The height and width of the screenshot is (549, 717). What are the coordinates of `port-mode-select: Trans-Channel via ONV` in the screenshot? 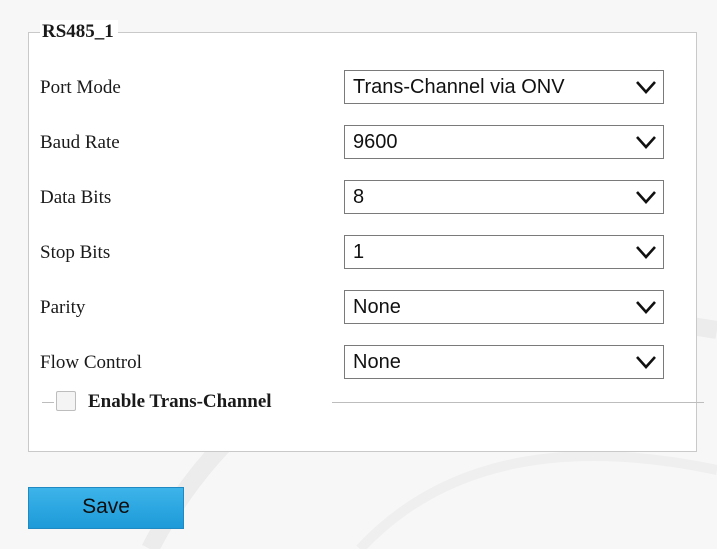 It's located at (504, 87).